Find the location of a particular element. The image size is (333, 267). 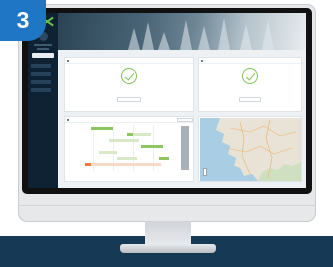

monitor-chin-line is located at coordinates (167, 205).